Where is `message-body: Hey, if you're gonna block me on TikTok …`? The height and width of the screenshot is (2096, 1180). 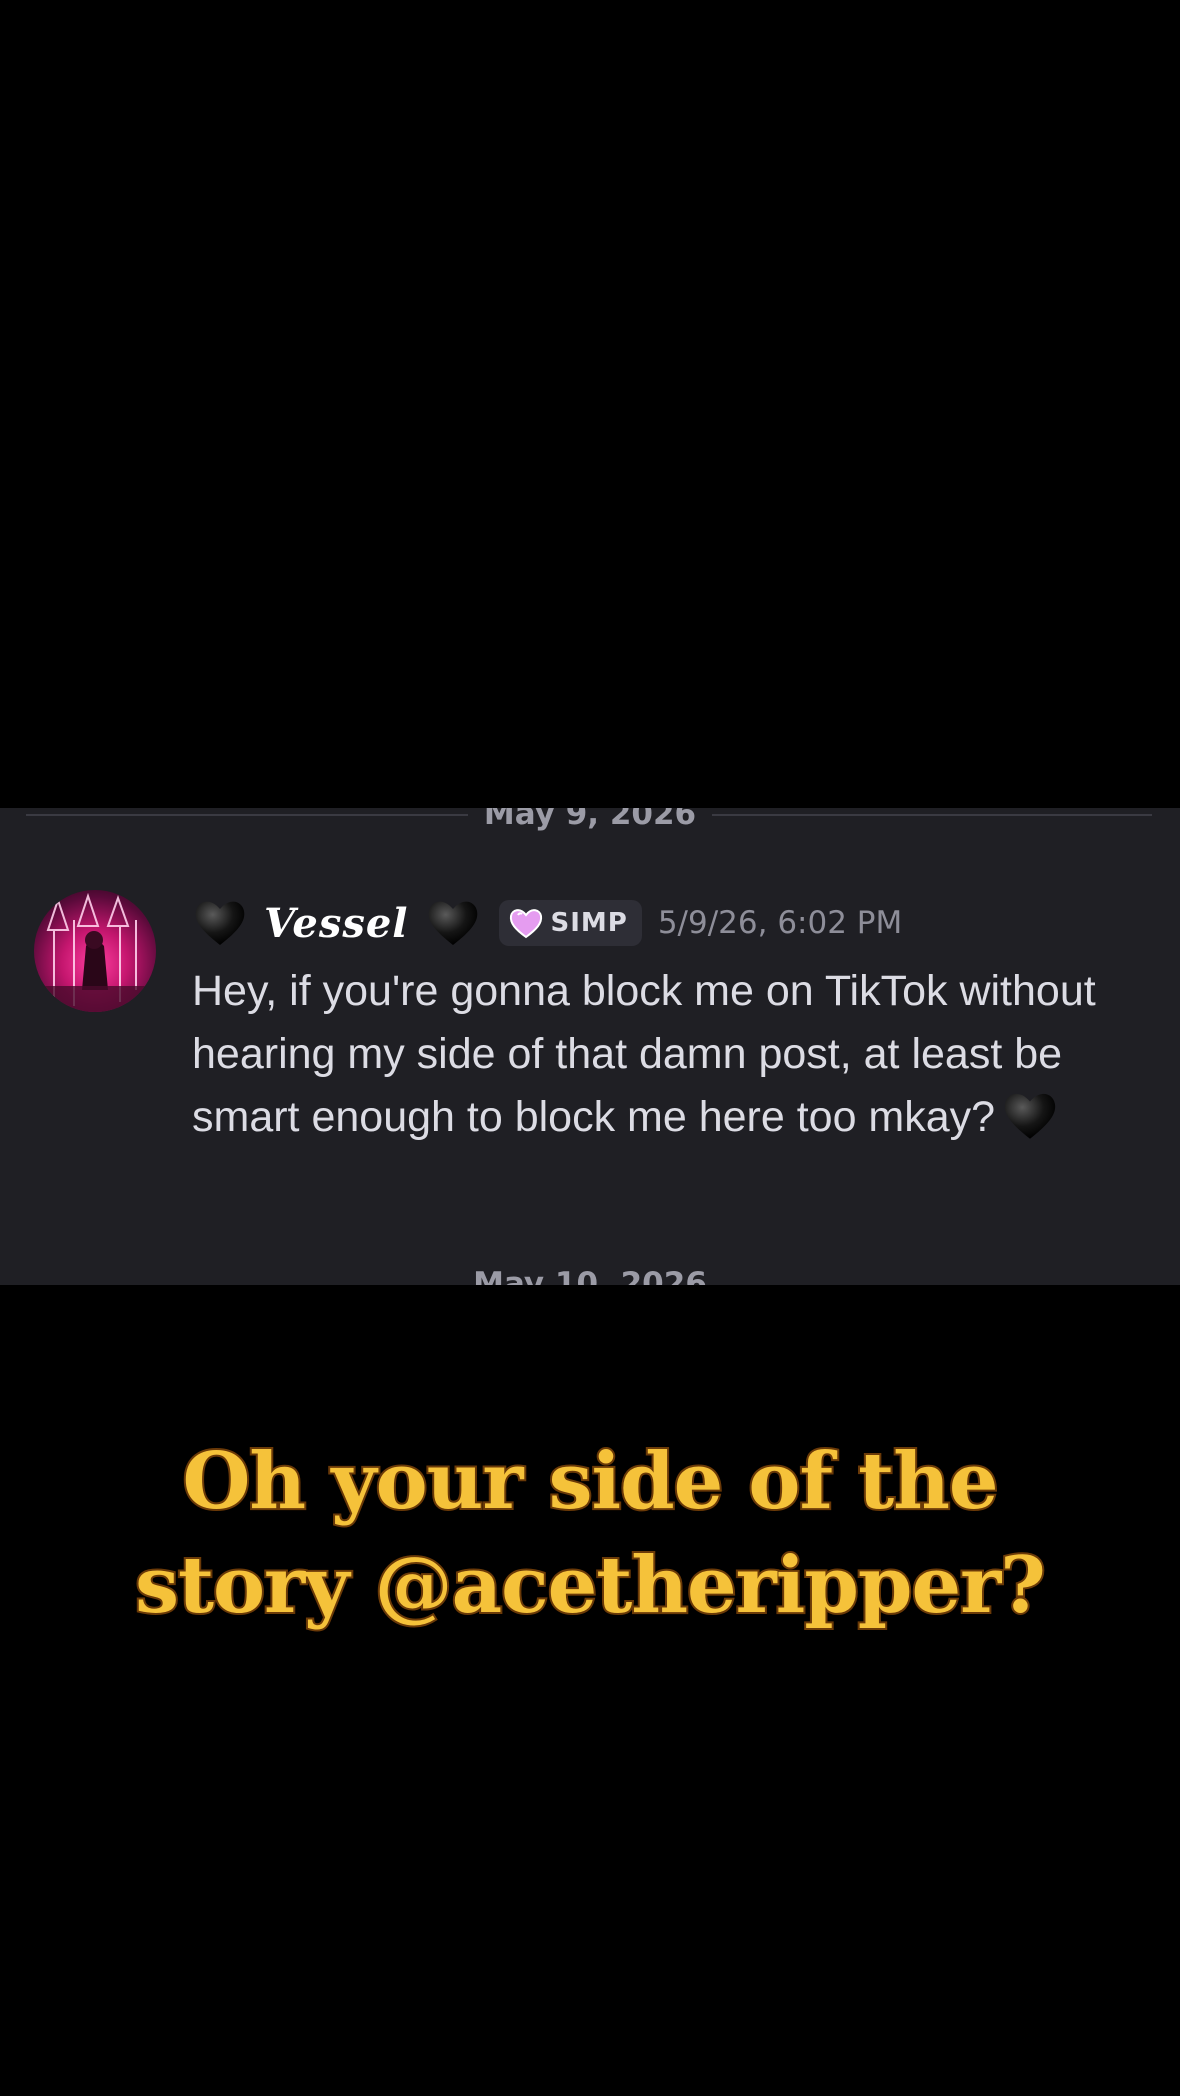 message-body: Hey, if you're gonna block me on TikTok … is located at coordinates (667, 1054).